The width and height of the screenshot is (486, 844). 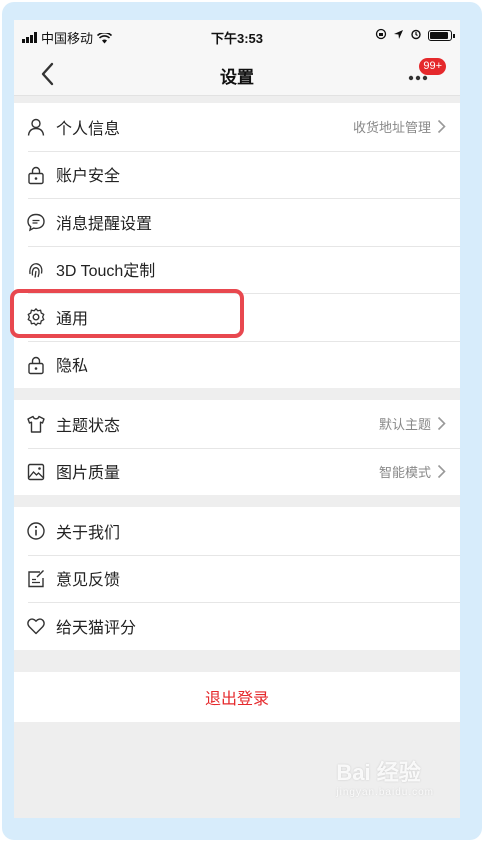 I want to click on tshirt-icon, so click(x=36, y=424).